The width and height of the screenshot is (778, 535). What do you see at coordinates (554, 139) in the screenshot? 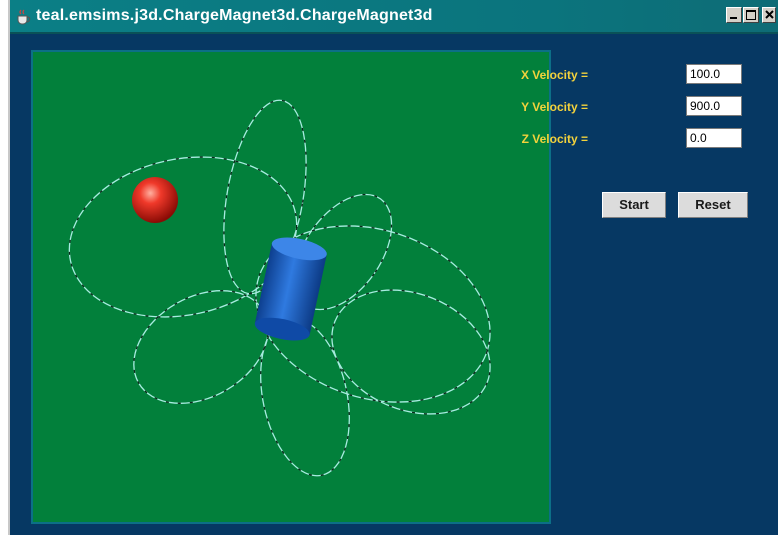
I see `z-velocity-label: Z Velocity =` at bounding box center [554, 139].